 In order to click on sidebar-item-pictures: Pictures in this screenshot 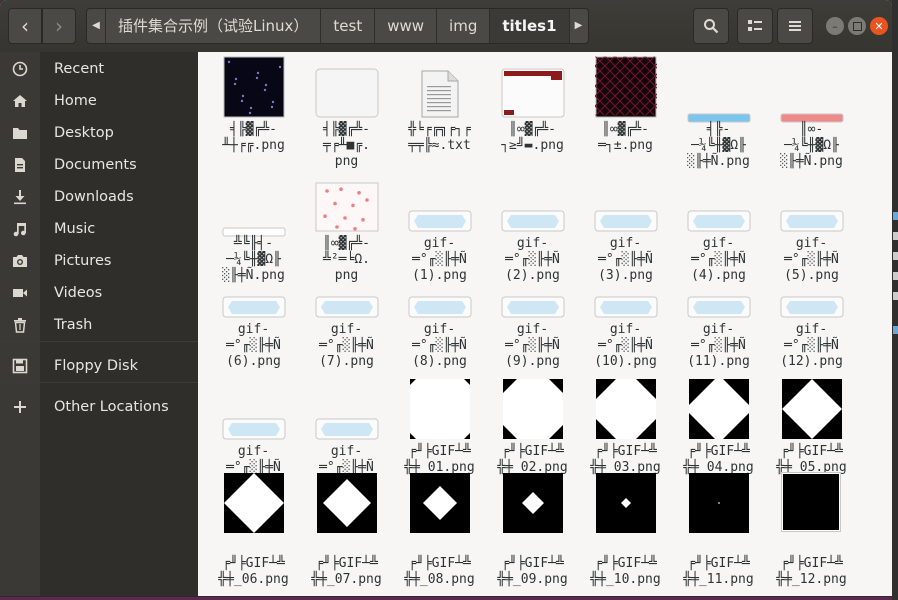, I will do `click(99, 261)`.